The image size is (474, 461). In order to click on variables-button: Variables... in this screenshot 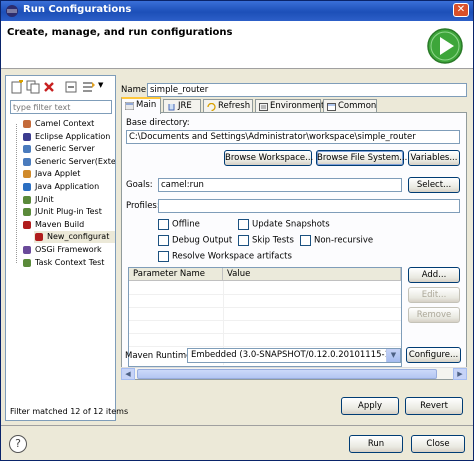, I will do `click(434, 158)`.